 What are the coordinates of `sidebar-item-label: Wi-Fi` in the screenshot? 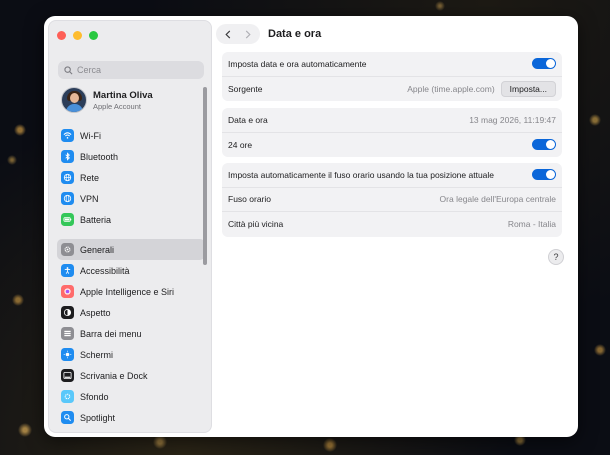 It's located at (90, 135).